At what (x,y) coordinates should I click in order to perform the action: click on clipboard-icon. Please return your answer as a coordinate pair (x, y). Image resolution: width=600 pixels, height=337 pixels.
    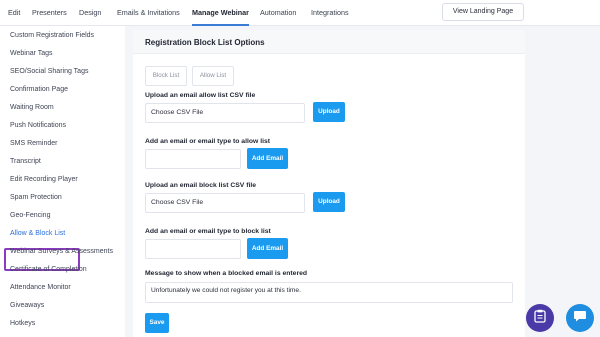
    Looking at the image, I should click on (540, 318).